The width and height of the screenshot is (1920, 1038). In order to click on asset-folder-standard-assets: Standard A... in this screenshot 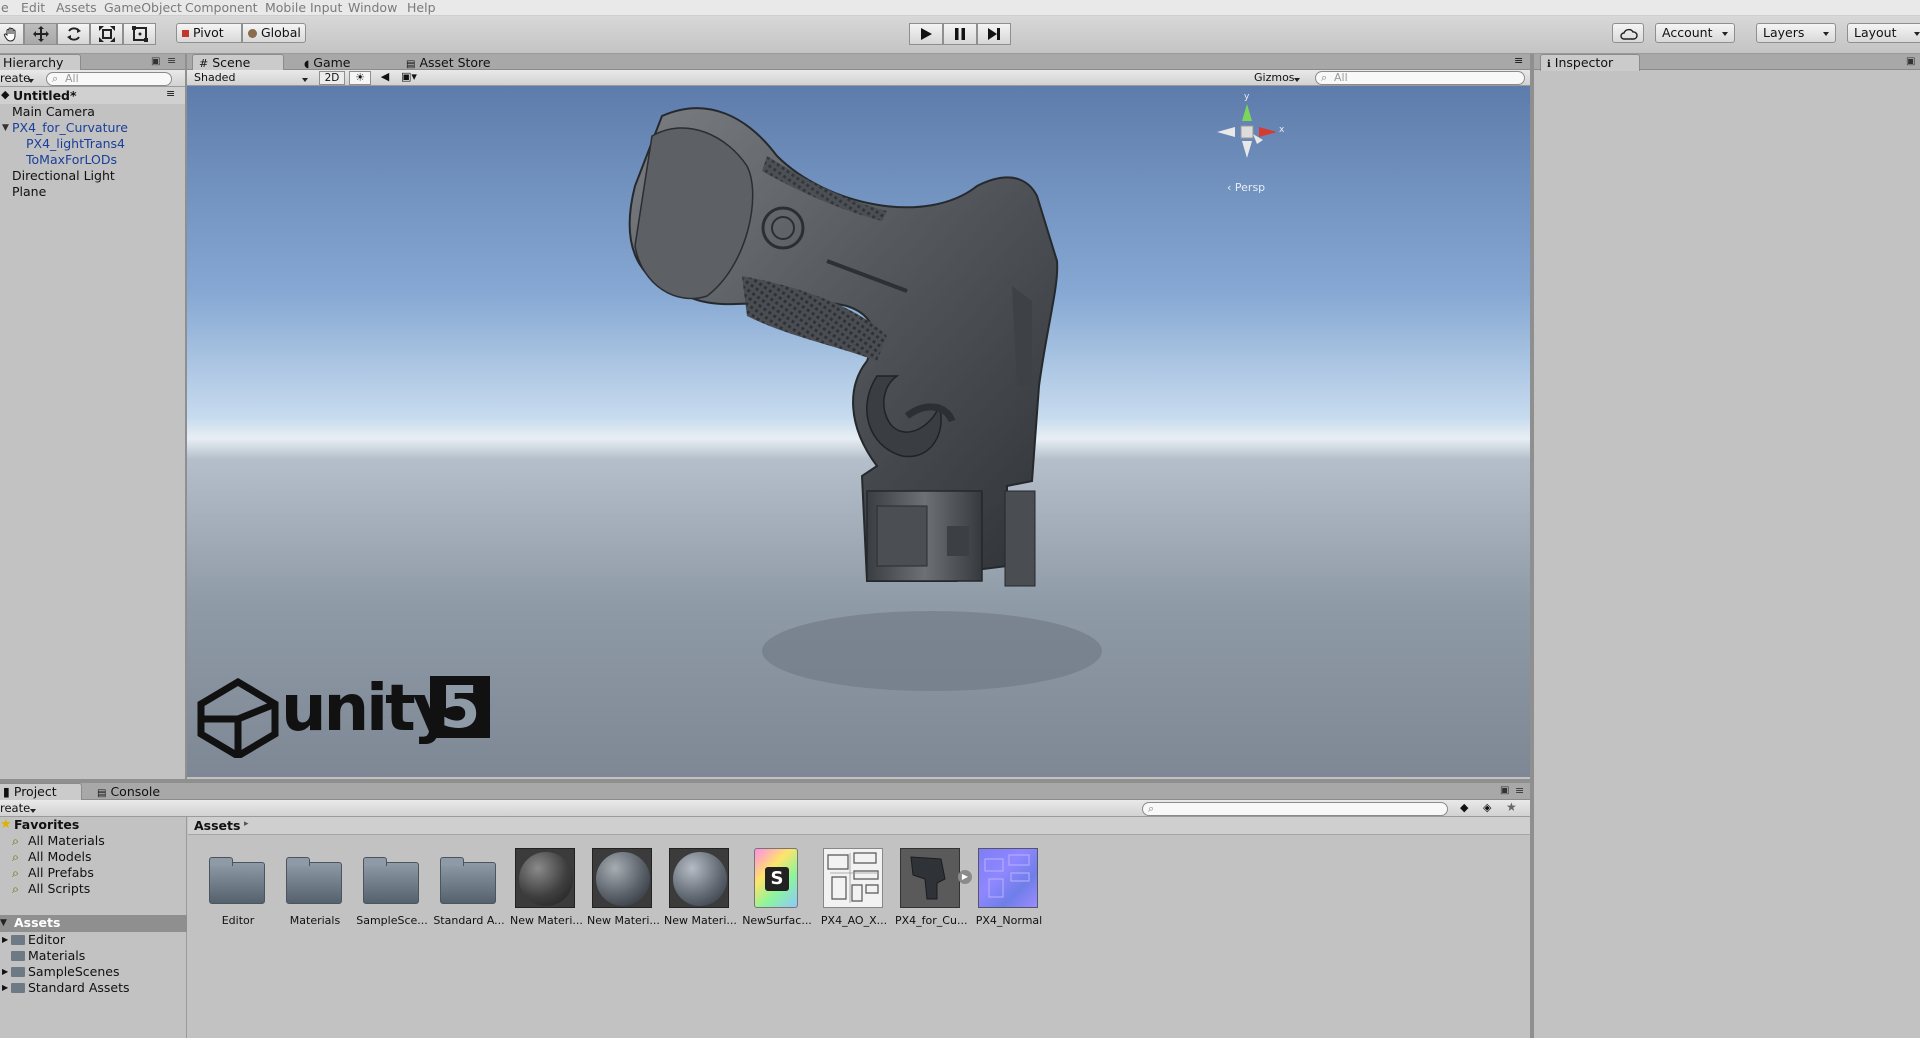, I will do `click(469, 887)`.